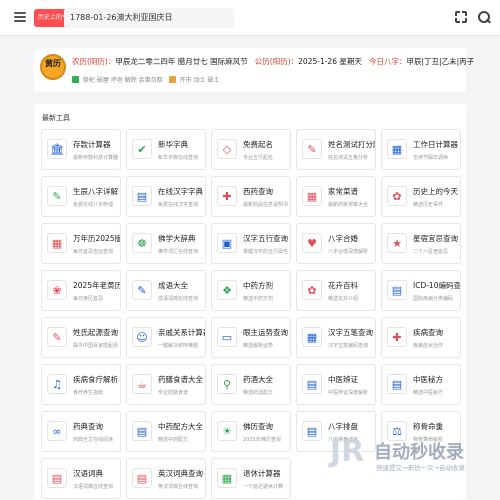 This screenshot has height=500, width=500. Describe the element at coordinates (81, 431) in the screenshot. I see `tool-tile: ∞ 药典查询 药典全文在线阅读` at that location.